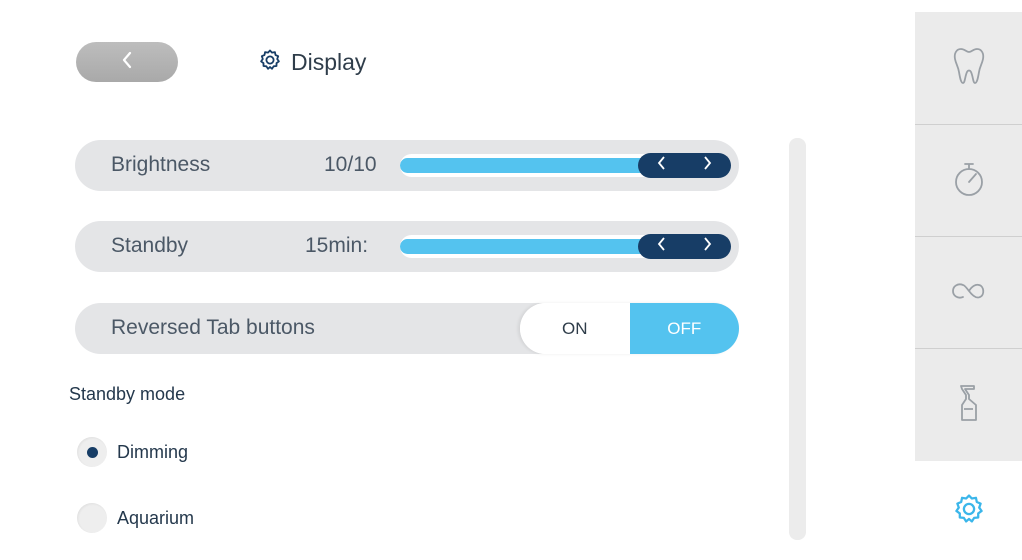 Image resolution: width=1022 pixels, height=560 pixels. I want to click on standby-stepper, so click(684, 246).